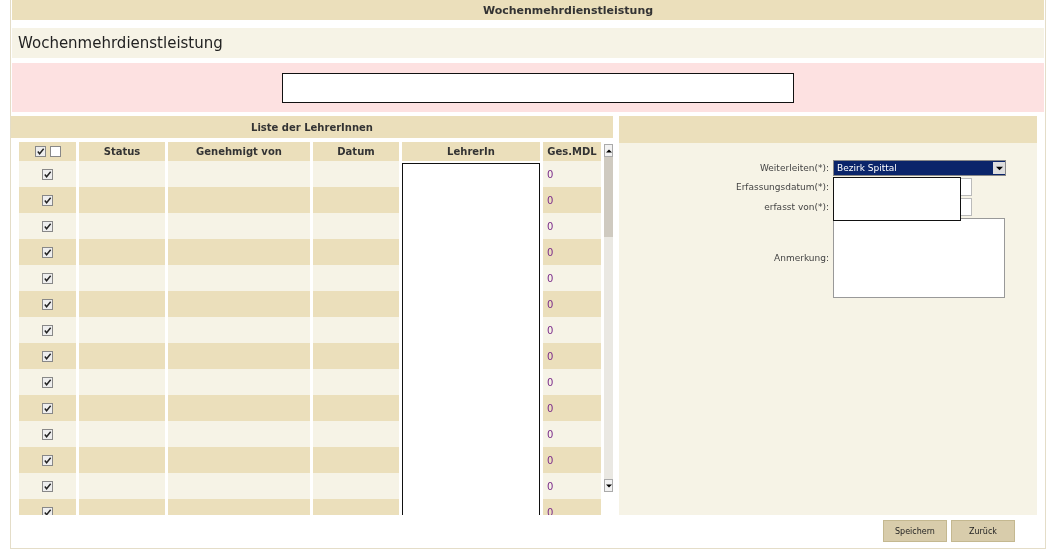  I want to click on dropdown: Bezirk Spittal, so click(919, 168).